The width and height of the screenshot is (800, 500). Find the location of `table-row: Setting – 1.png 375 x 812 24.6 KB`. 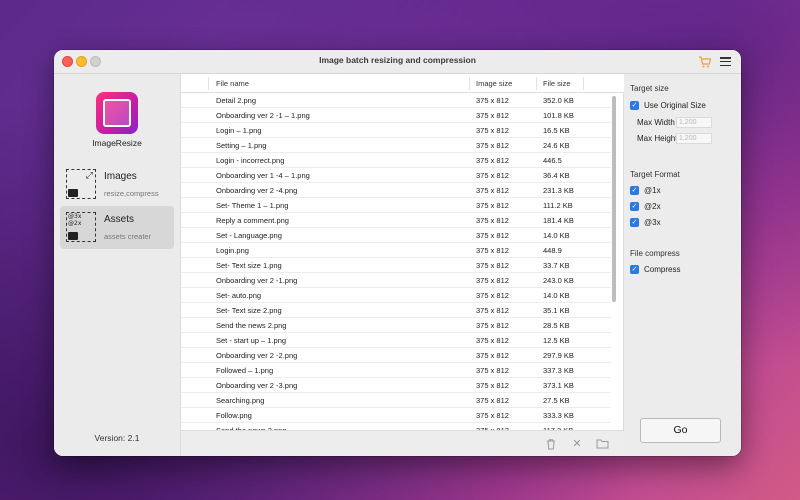

table-row: Setting – 1.png 375 x 812 24.6 KB is located at coordinates (396, 145).